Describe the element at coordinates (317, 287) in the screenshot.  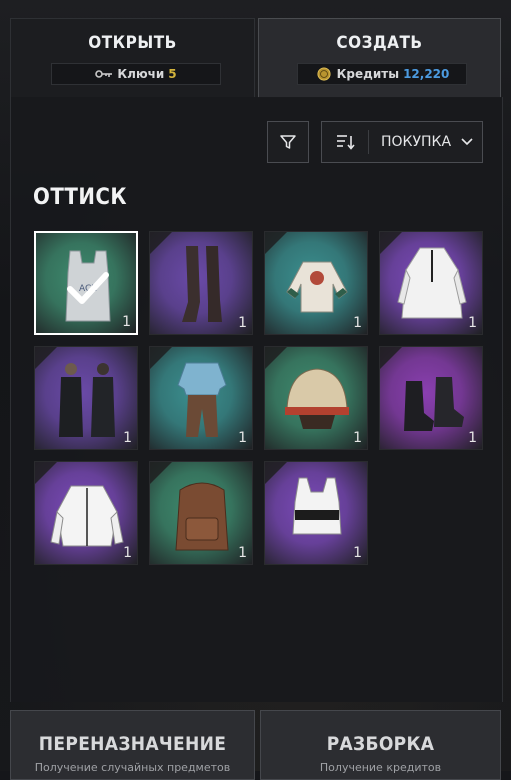
I see `shirt-image` at that location.